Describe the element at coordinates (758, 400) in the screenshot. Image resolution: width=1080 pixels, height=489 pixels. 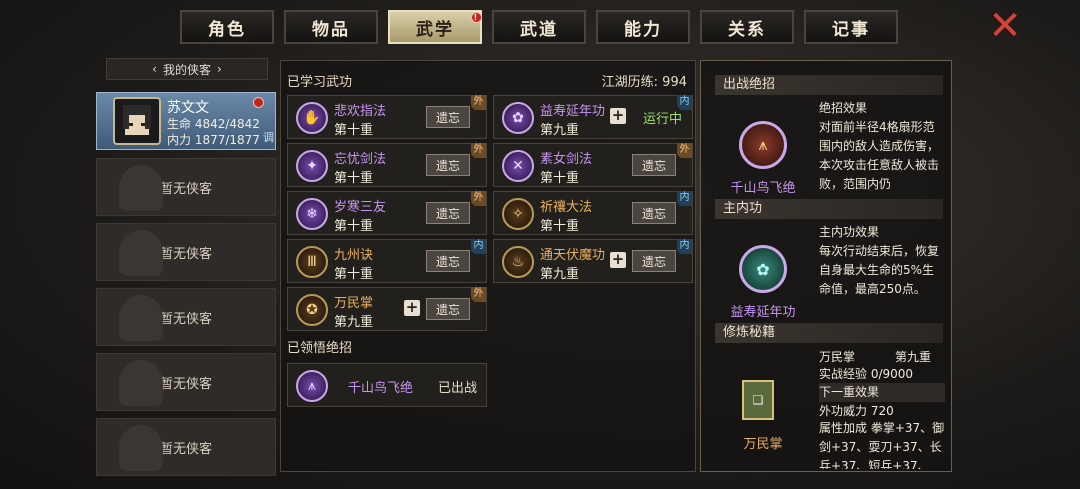
I see `manual-book-icon: ❏` at that location.